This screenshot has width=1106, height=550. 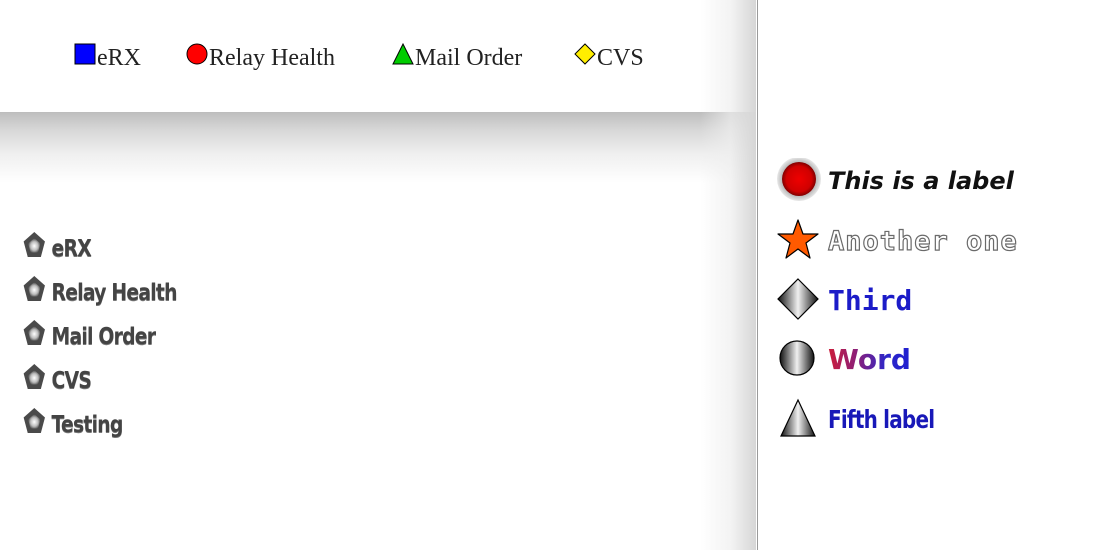 I want to click on half-circle-icon, so click(x=797, y=358).